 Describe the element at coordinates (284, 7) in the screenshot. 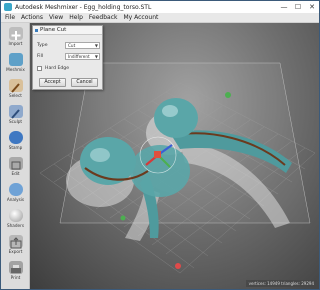

I see `minimize-button: —` at that location.